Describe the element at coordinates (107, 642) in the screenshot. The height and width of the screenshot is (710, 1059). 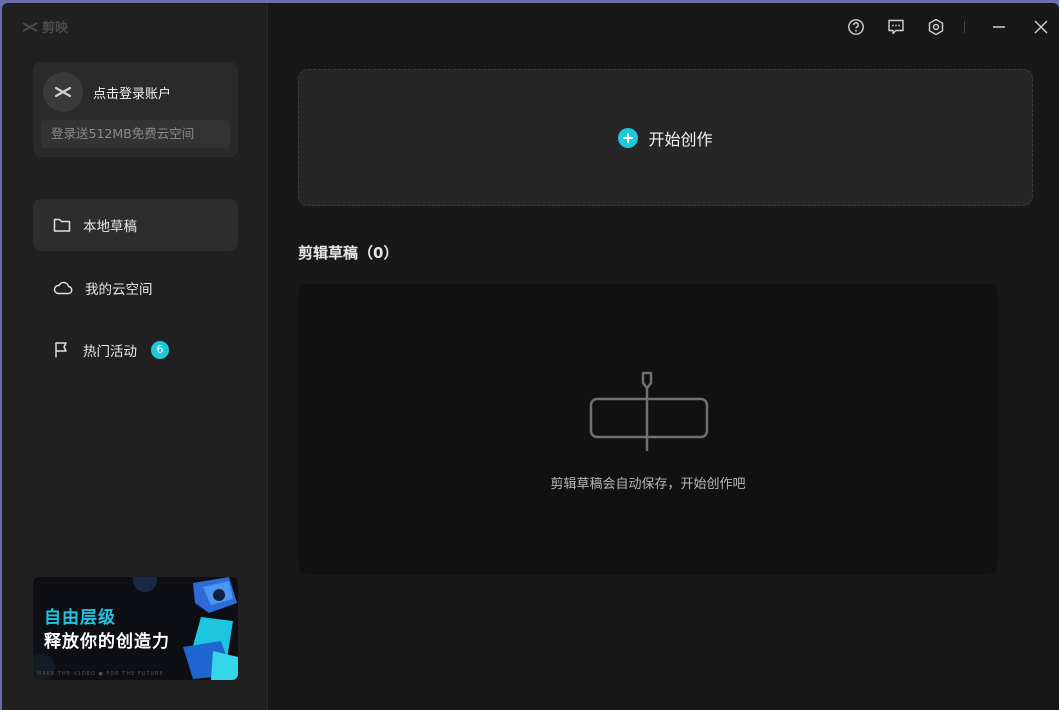
I see `banner-subheadline: 释放你的创造力` at that location.